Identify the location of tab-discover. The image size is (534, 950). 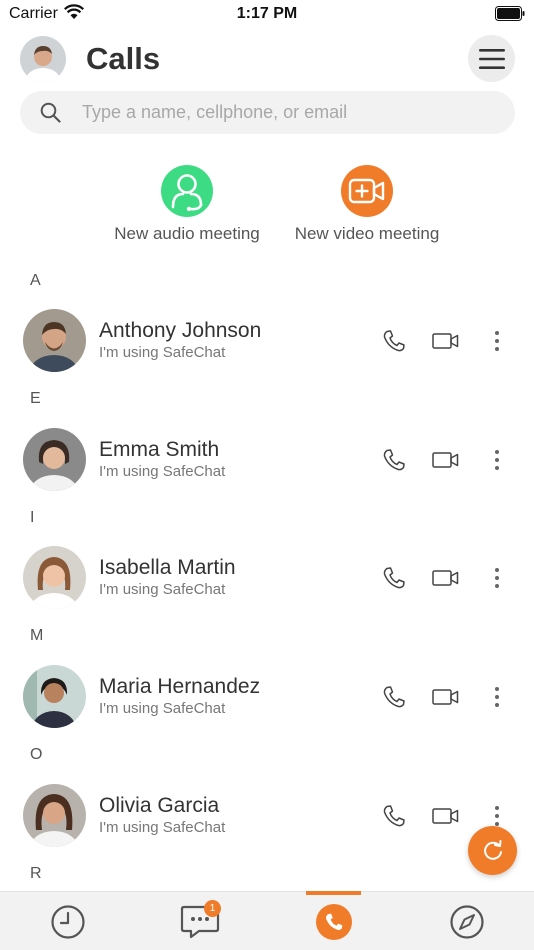
(467, 921).